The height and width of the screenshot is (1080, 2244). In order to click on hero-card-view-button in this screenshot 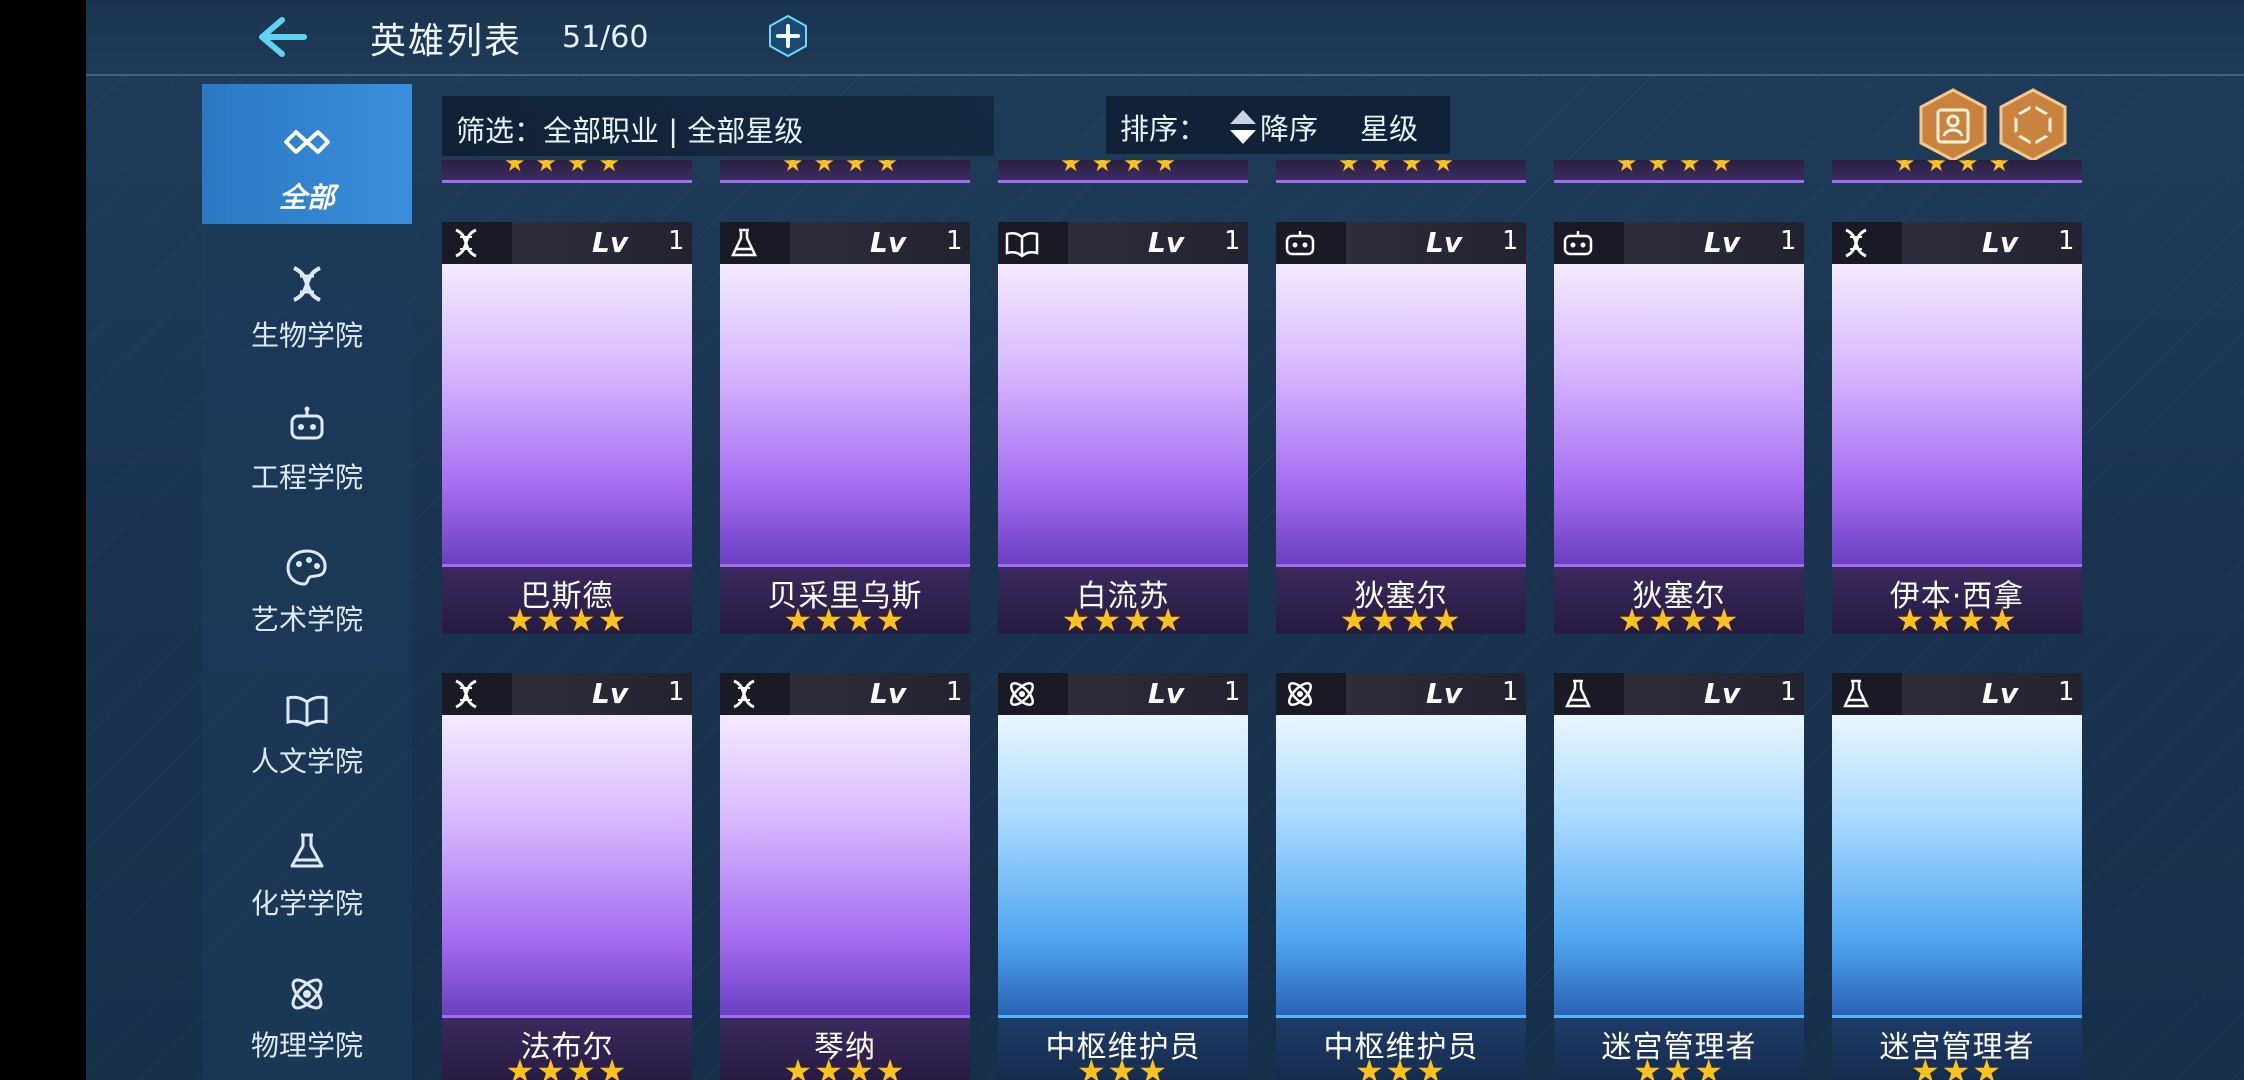, I will do `click(1953, 125)`.